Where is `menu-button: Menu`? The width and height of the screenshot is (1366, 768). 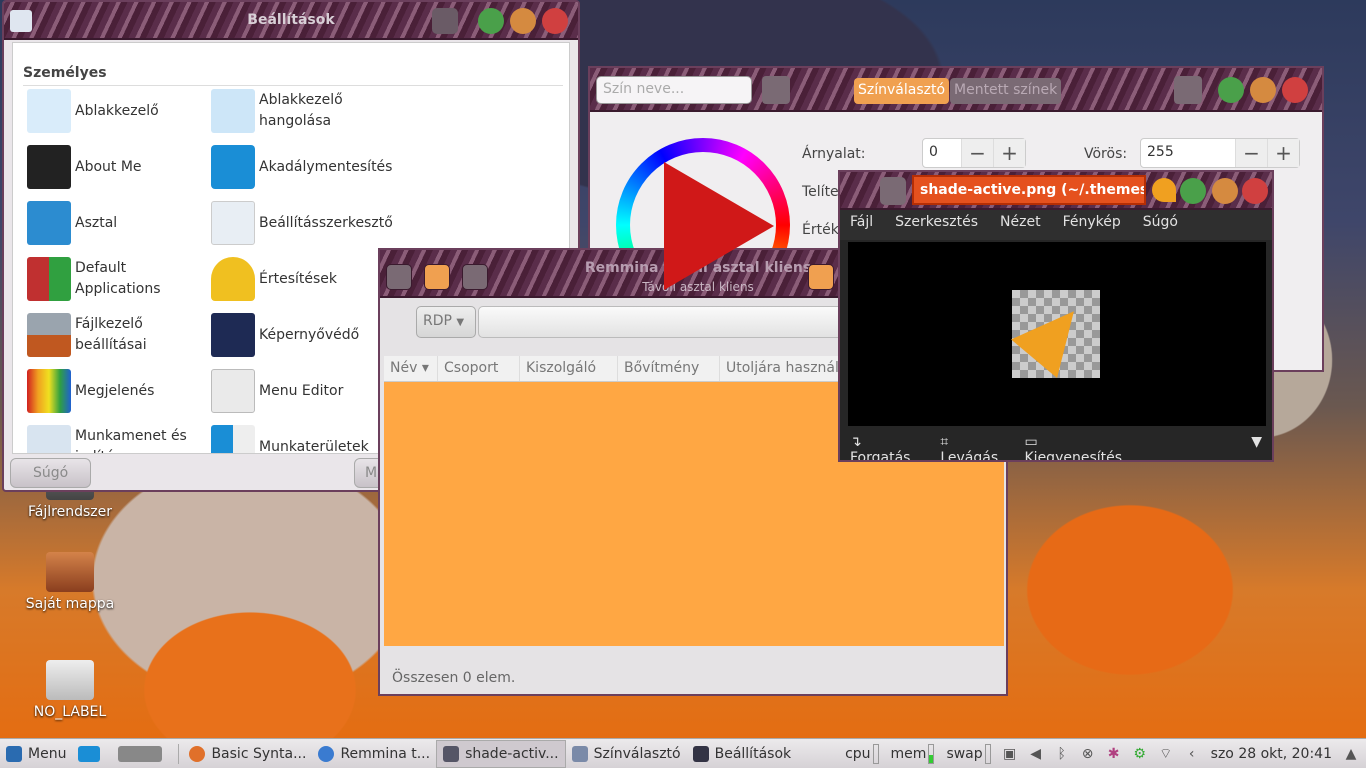
menu-button: Menu is located at coordinates (36, 754).